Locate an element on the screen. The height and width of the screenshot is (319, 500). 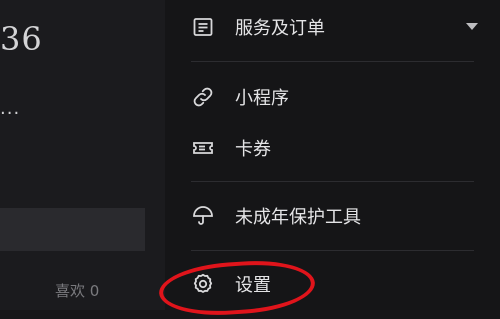
document-list-icon is located at coordinates (203, 27).